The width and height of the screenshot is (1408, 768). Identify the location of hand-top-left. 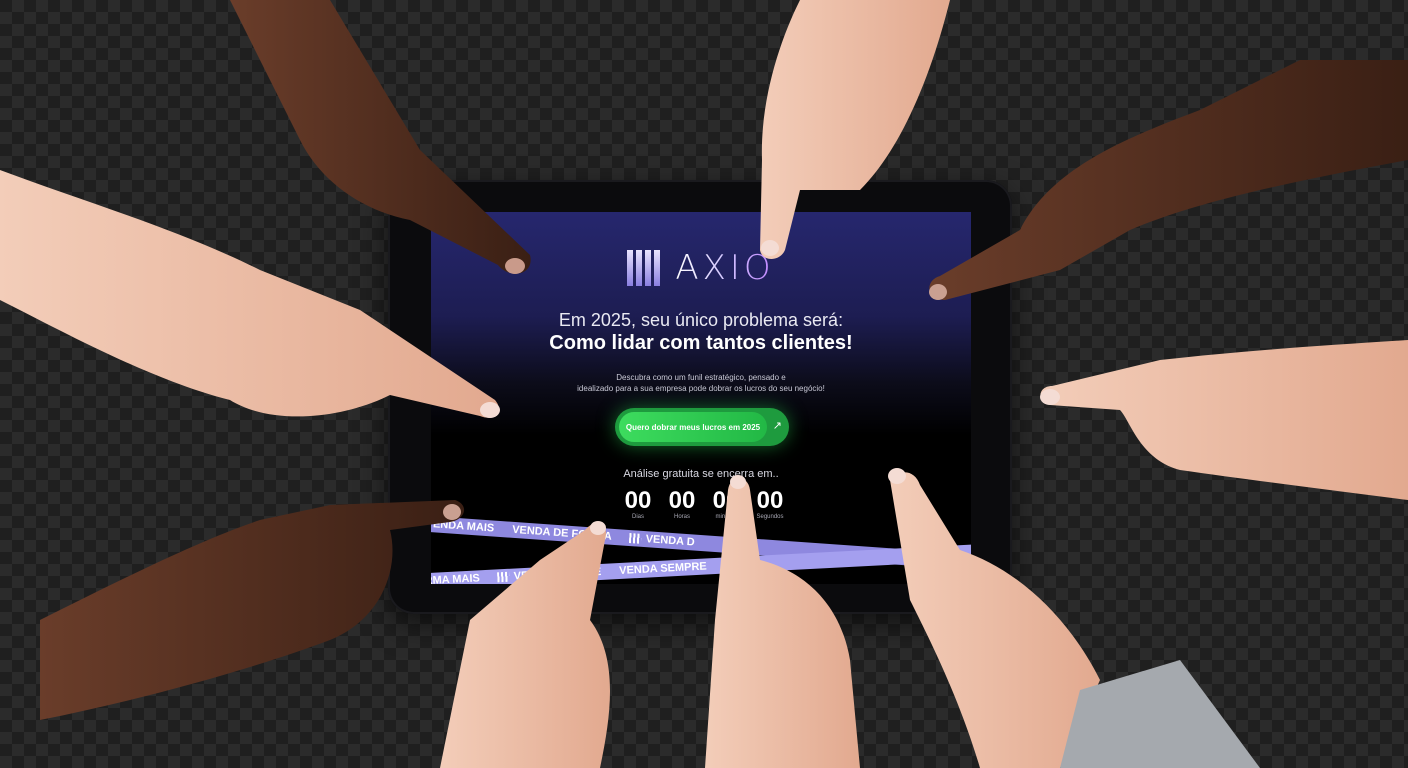
(380, 137).